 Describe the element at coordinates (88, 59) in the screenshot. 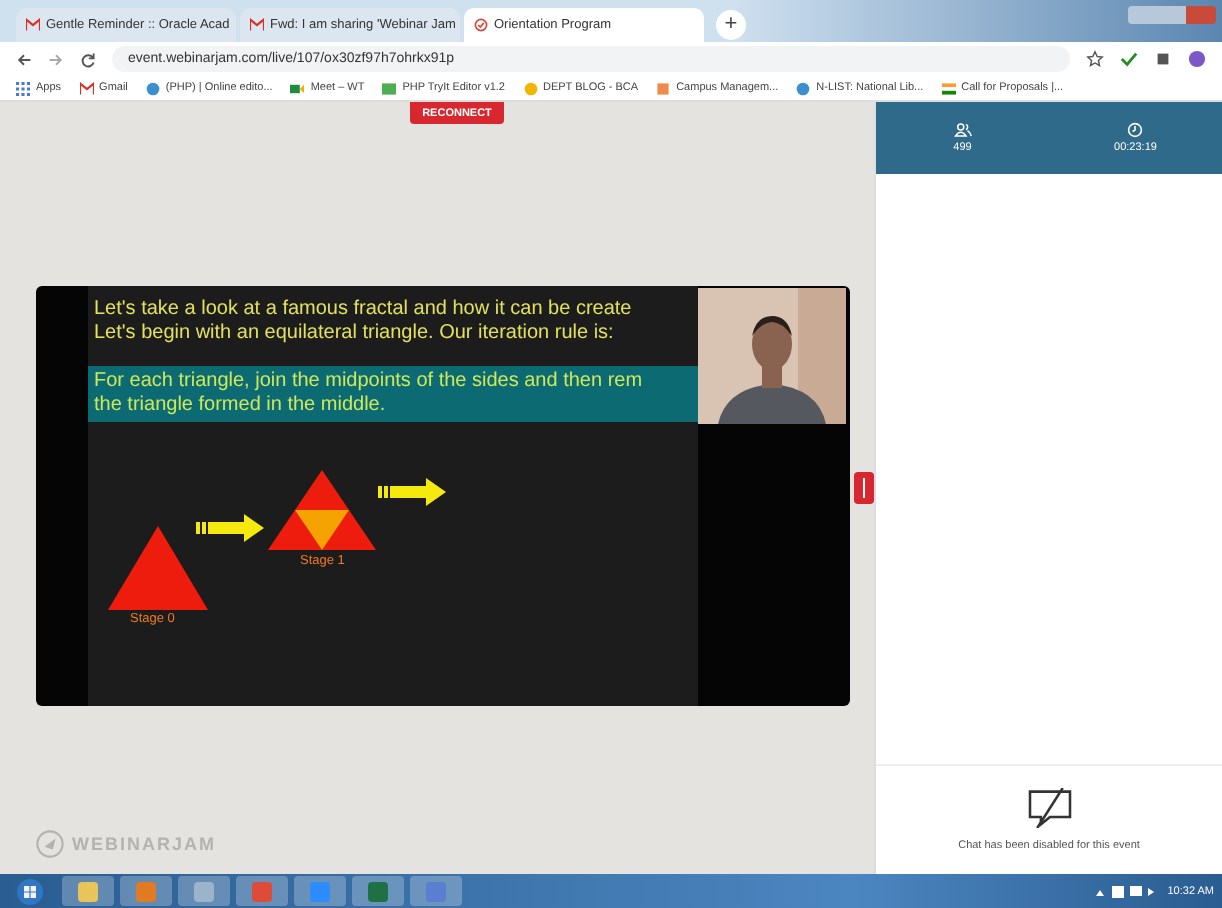

I see `reload-icon` at that location.